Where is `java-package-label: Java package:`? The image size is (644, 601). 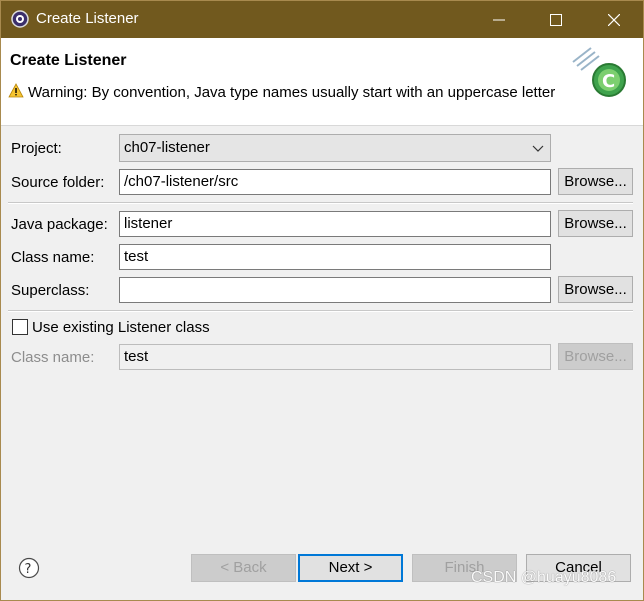
java-package-label: Java package: is located at coordinates (59, 224).